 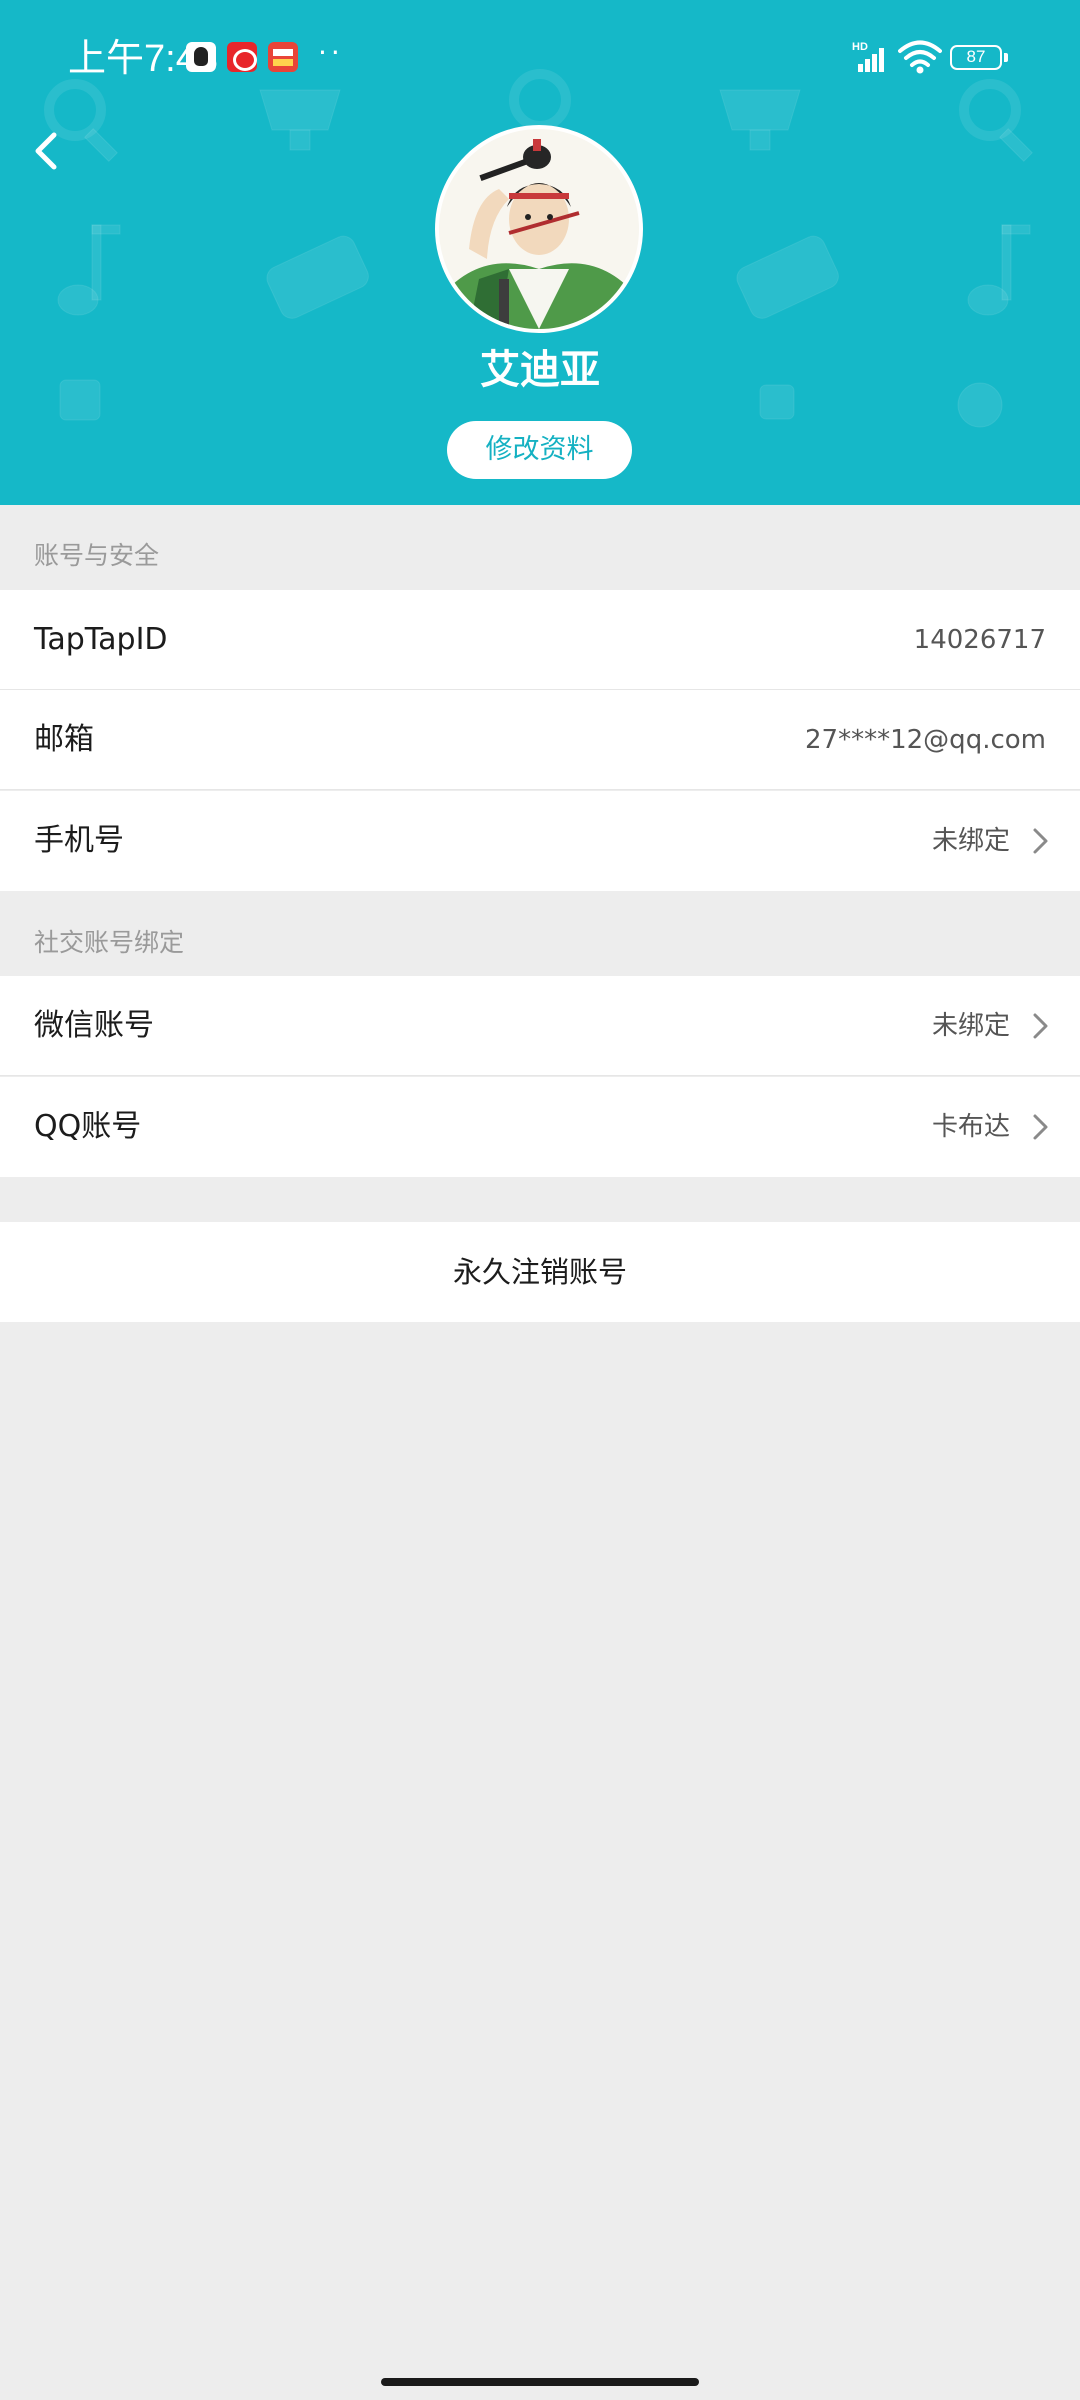 What do you see at coordinates (242, 57) in the screenshot?
I see `app-notification-icon` at bounding box center [242, 57].